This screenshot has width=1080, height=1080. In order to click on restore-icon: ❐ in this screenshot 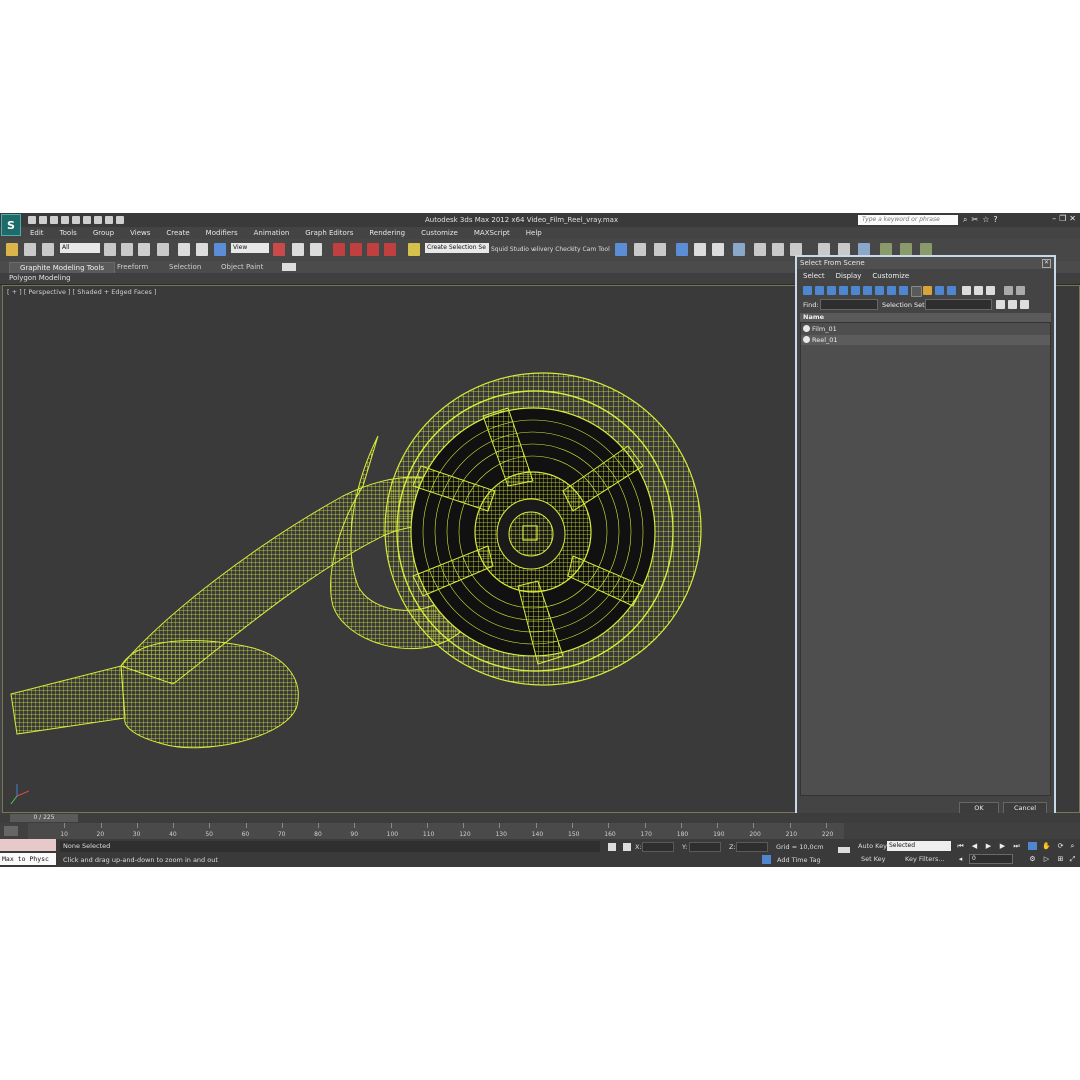, I will do `click(1062, 218)`.